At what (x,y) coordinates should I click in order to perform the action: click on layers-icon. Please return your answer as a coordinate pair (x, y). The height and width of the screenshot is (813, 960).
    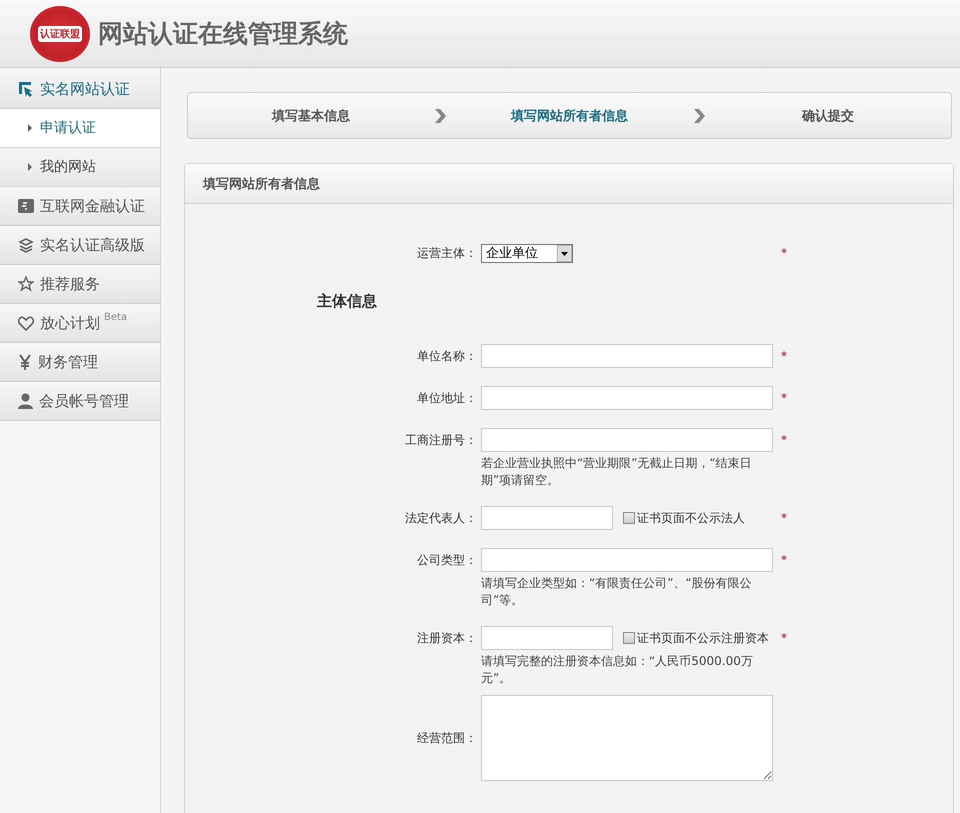
    Looking at the image, I should click on (26, 245).